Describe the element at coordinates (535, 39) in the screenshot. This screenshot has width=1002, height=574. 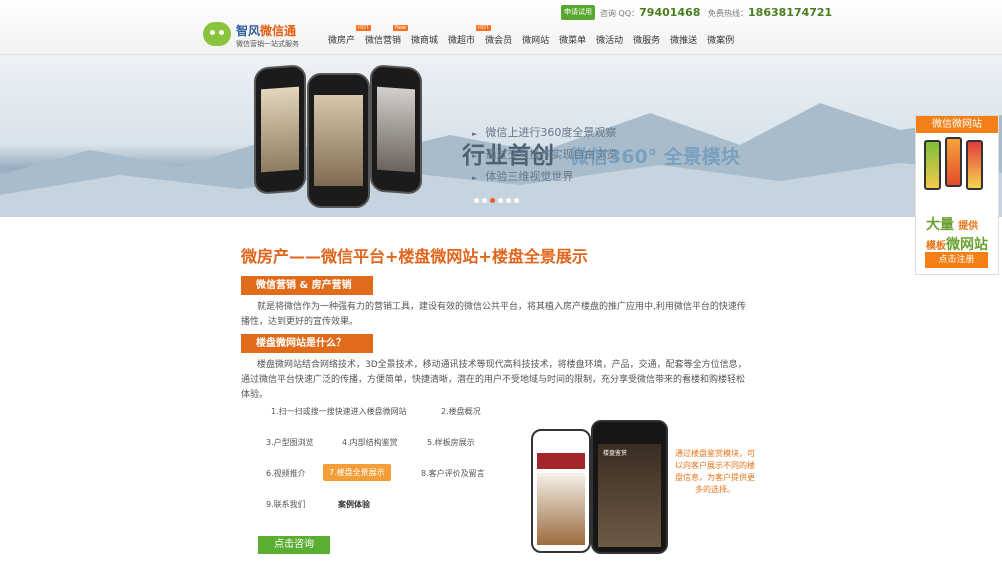
I see `nav-item: 微网站` at that location.